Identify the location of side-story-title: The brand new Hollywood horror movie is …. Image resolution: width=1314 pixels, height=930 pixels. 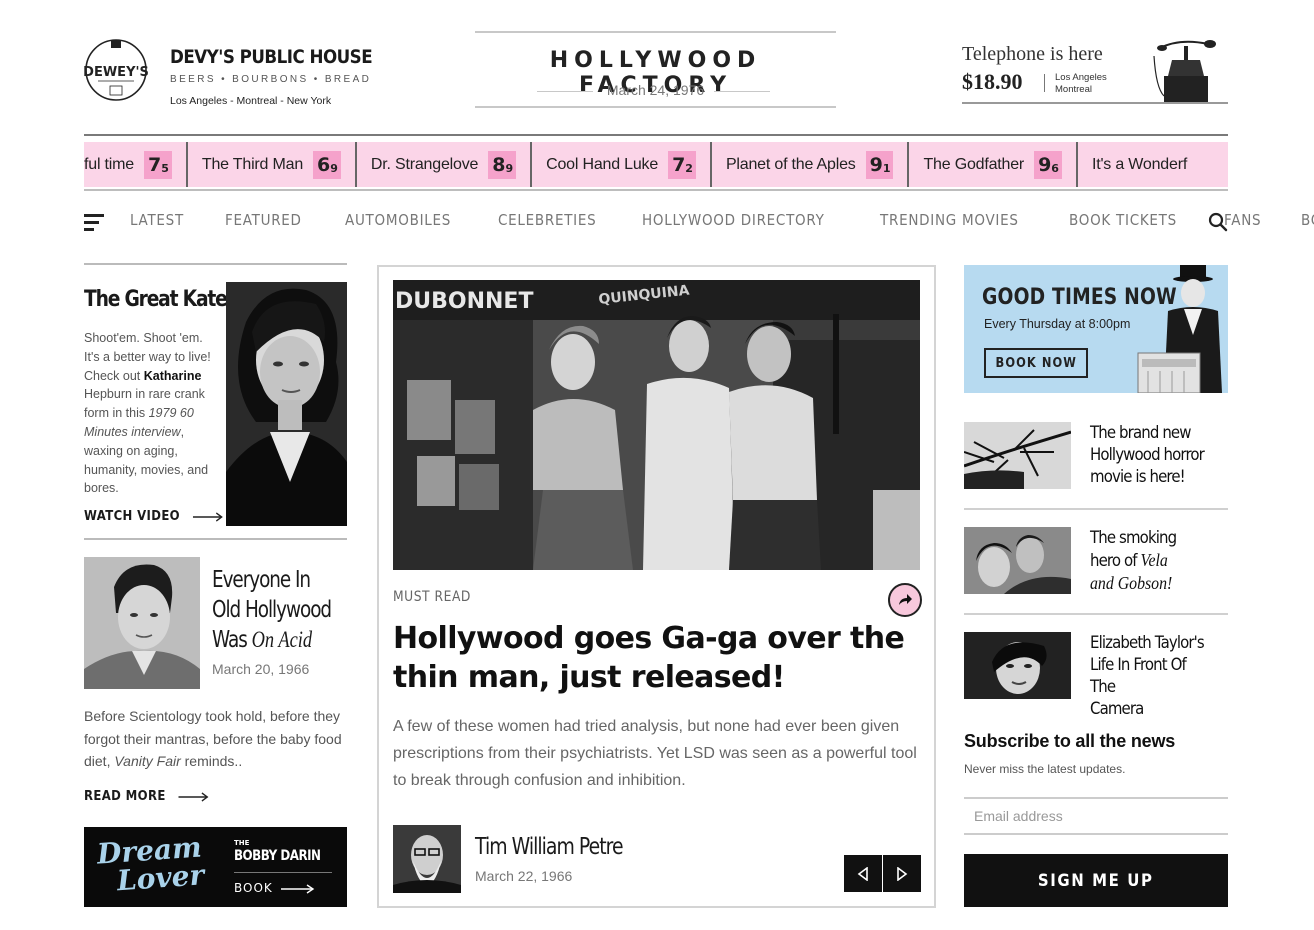
(1151, 455).